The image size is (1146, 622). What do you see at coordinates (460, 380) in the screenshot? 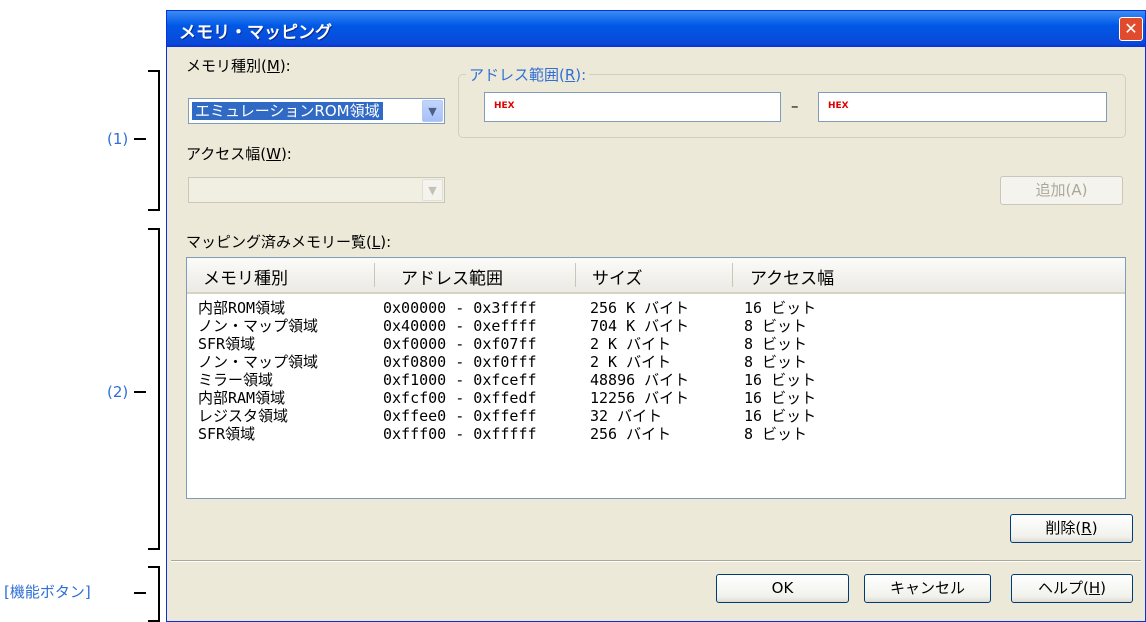
I see `cell-address-range: 0xf1000 - 0xfceff` at bounding box center [460, 380].